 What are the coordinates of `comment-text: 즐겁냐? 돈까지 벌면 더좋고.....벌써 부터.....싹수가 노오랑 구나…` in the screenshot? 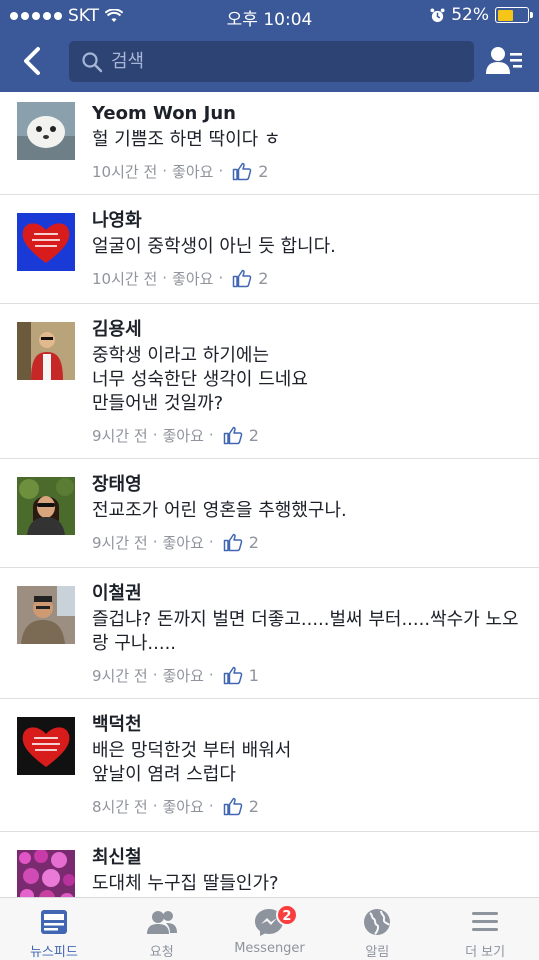 It's located at (305, 631).